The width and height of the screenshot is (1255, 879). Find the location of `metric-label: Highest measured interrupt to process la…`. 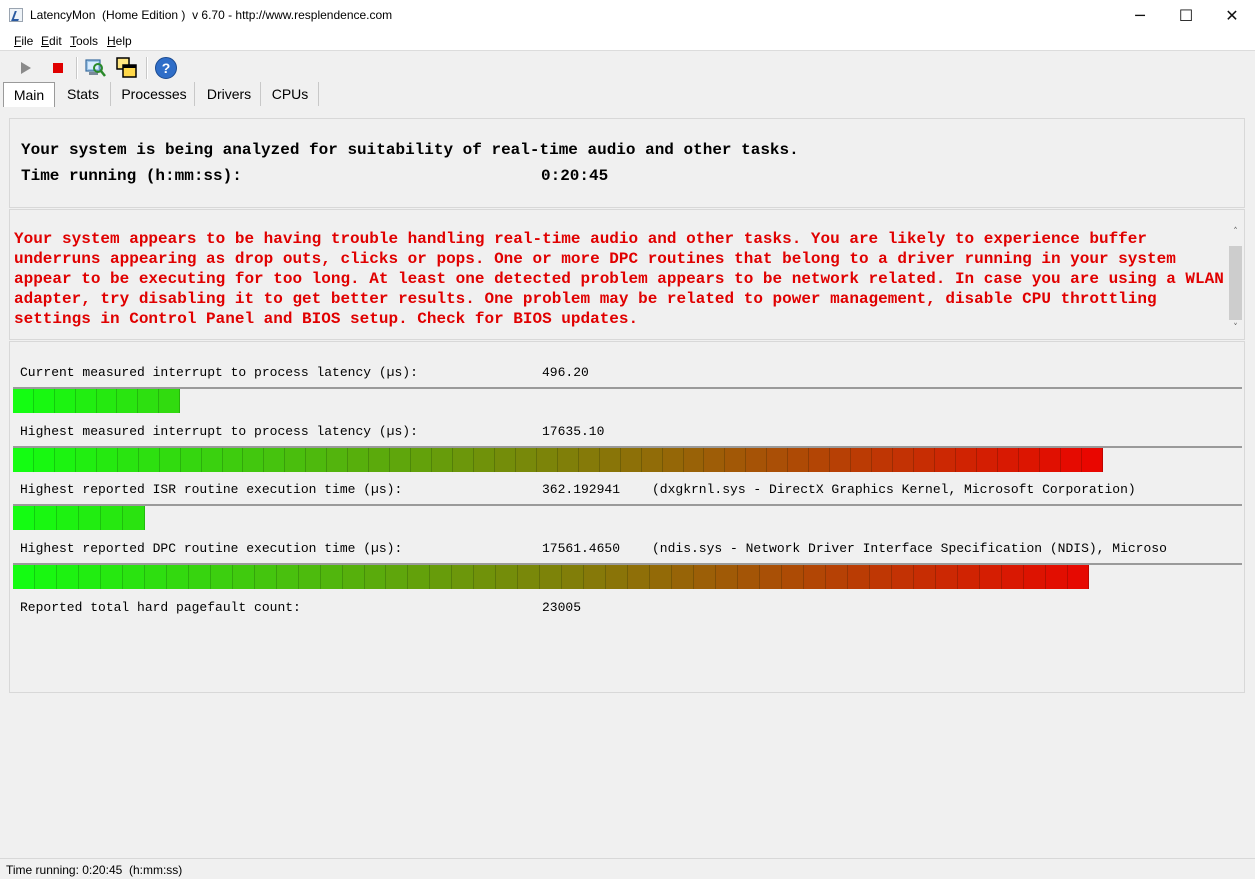

metric-label: Highest measured interrupt to process la… is located at coordinates (219, 431).